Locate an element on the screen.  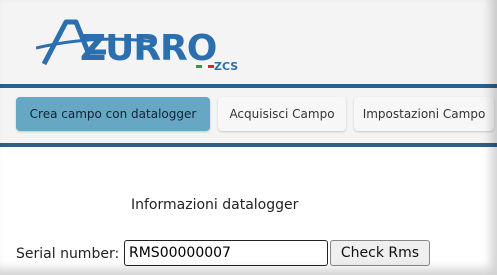
tab-impostazioni-campo: Impostazioni Campo is located at coordinates (424, 114).